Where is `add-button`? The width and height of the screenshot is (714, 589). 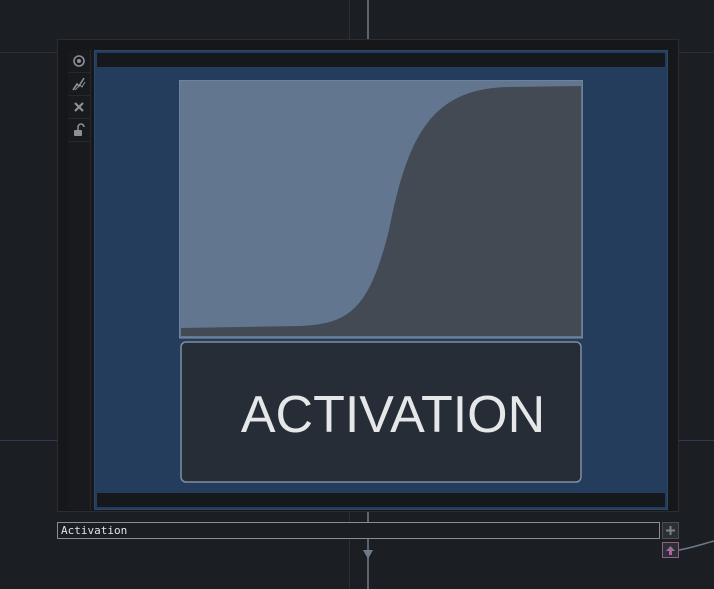 add-button is located at coordinates (670, 530).